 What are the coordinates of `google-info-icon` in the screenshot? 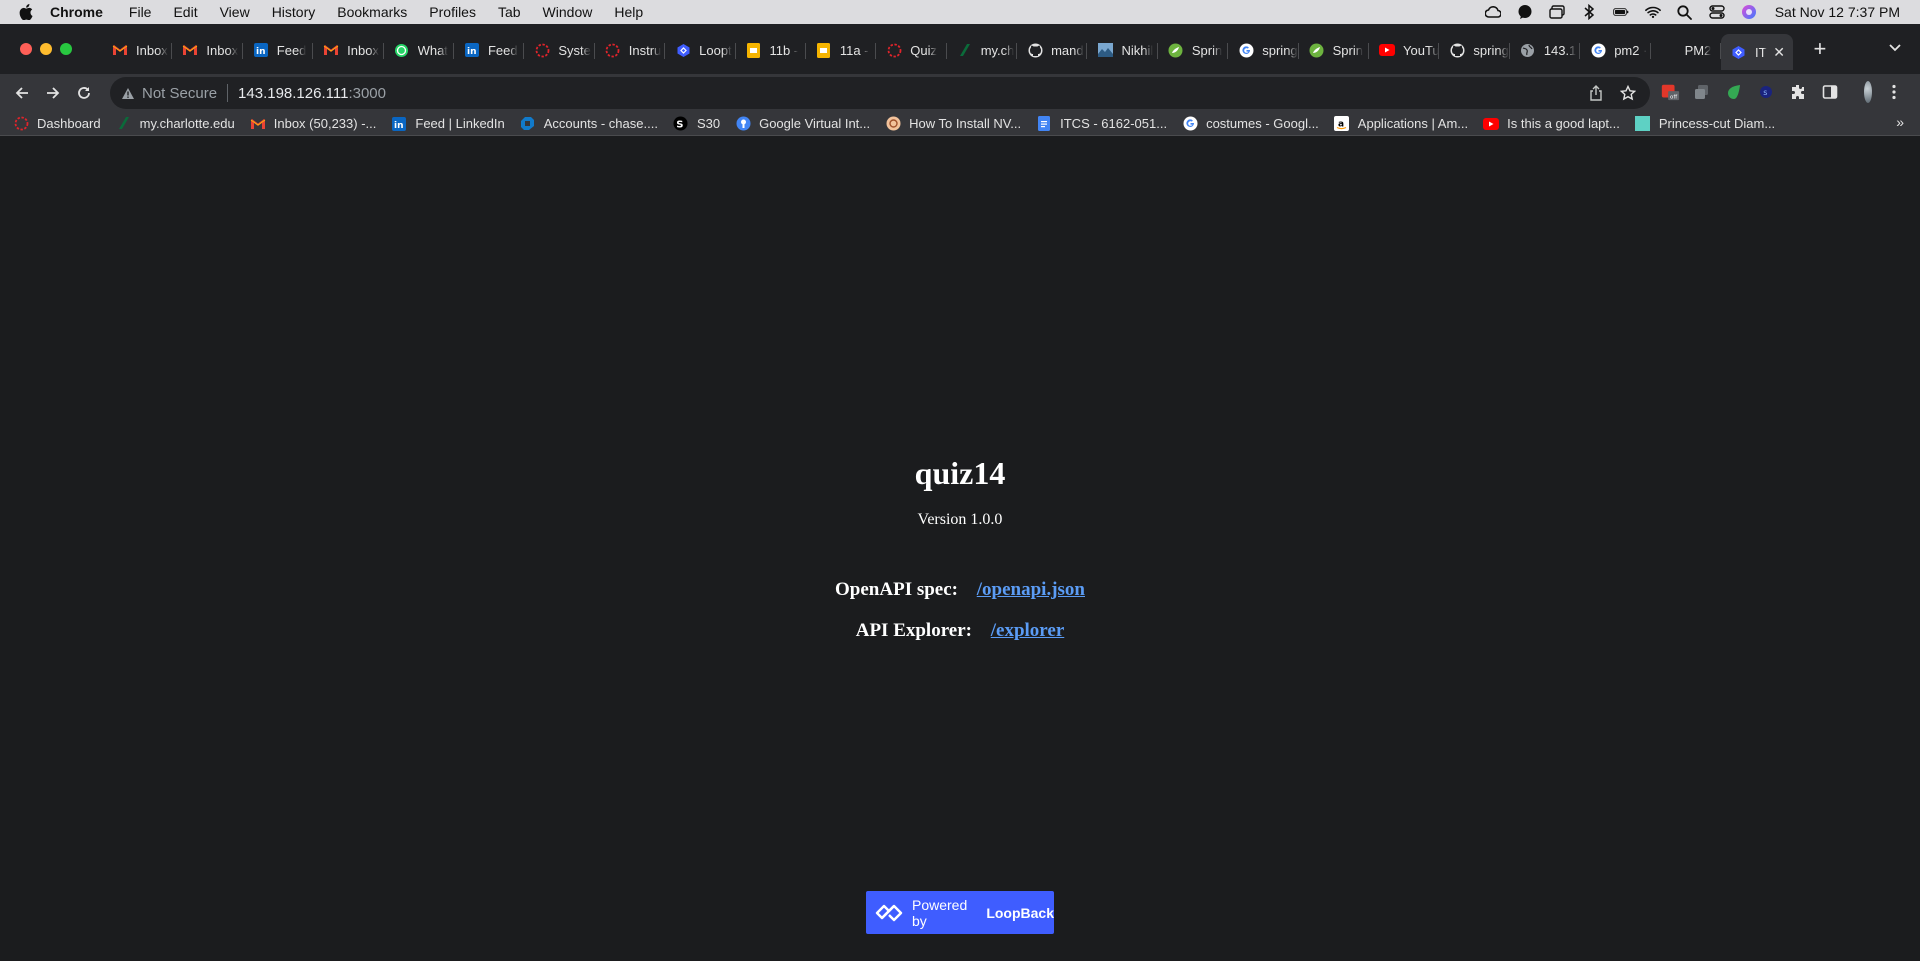 It's located at (743, 124).